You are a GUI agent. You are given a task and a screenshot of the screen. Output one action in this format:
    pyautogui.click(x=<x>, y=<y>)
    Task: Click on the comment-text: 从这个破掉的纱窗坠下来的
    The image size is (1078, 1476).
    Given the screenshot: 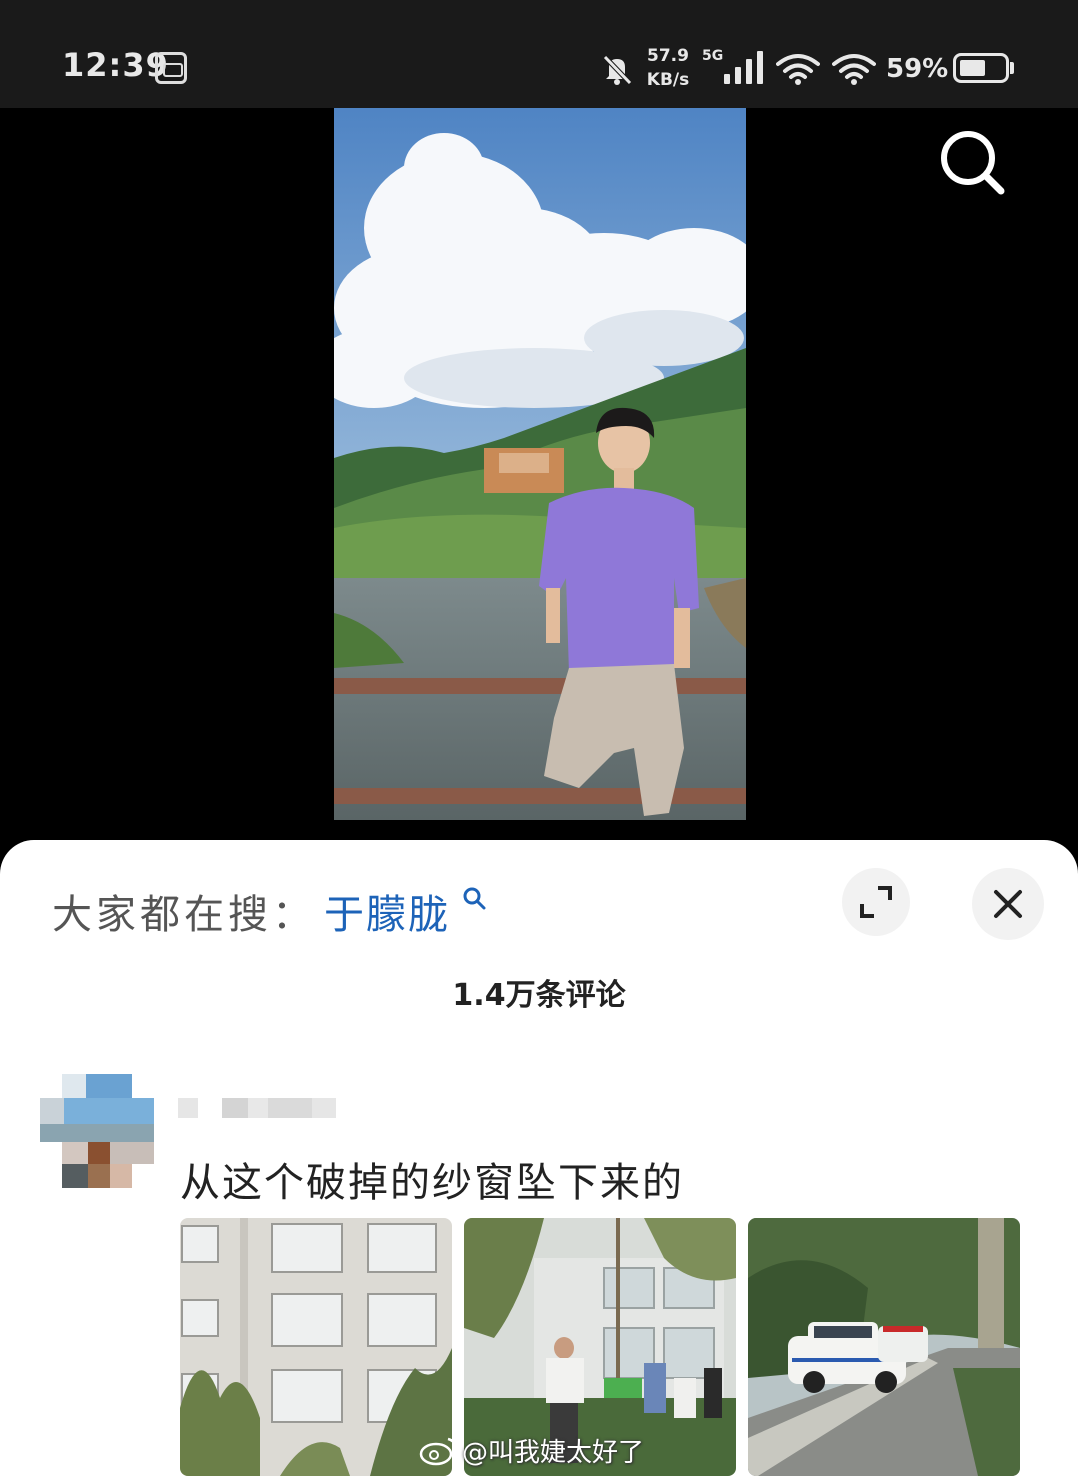 What is the action you would take?
    pyautogui.click(x=432, y=1183)
    